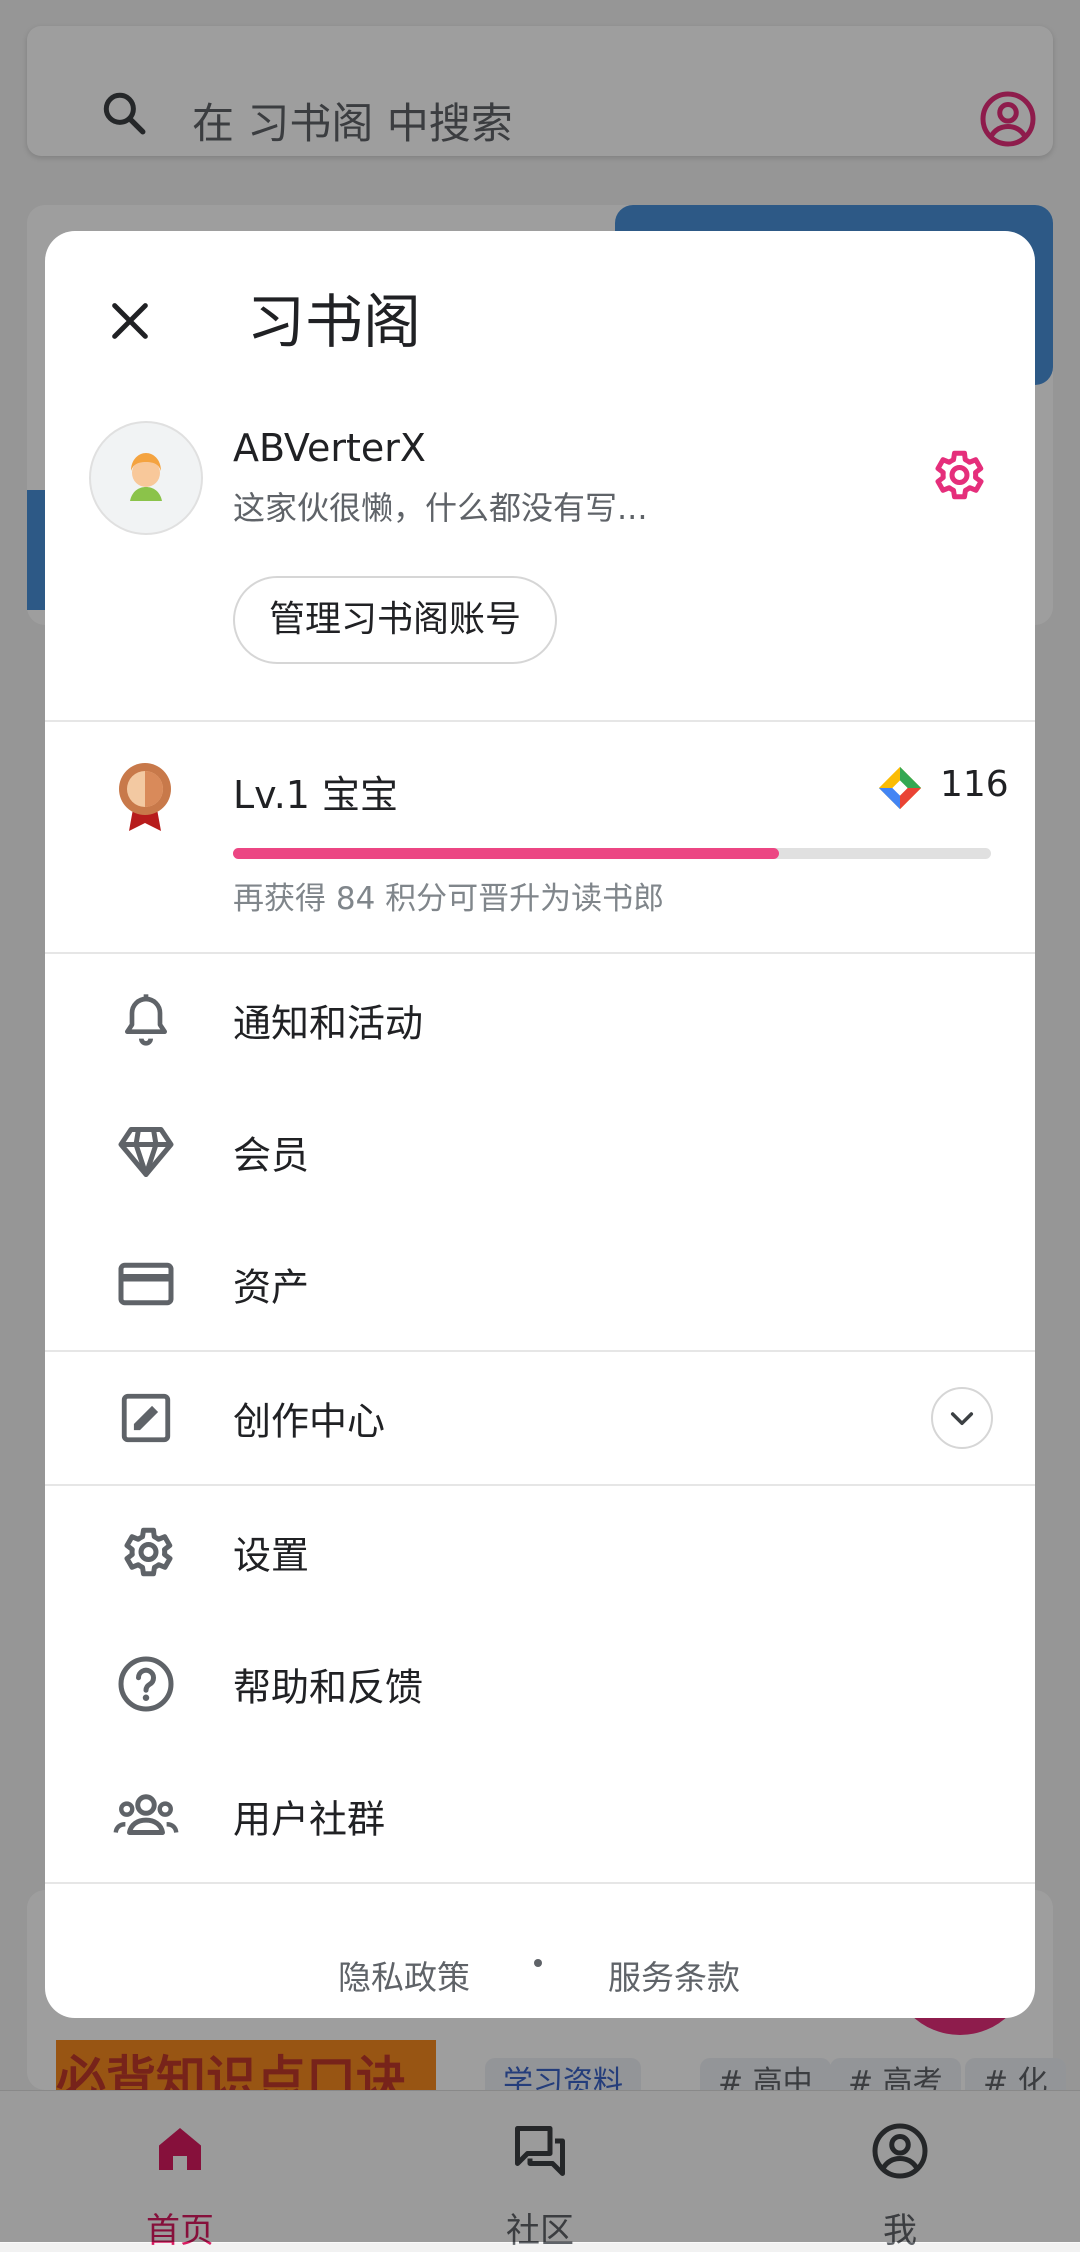 The height and width of the screenshot is (2252, 1080). What do you see at coordinates (146, 1020) in the screenshot?
I see `bell-icon` at bounding box center [146, 1020].